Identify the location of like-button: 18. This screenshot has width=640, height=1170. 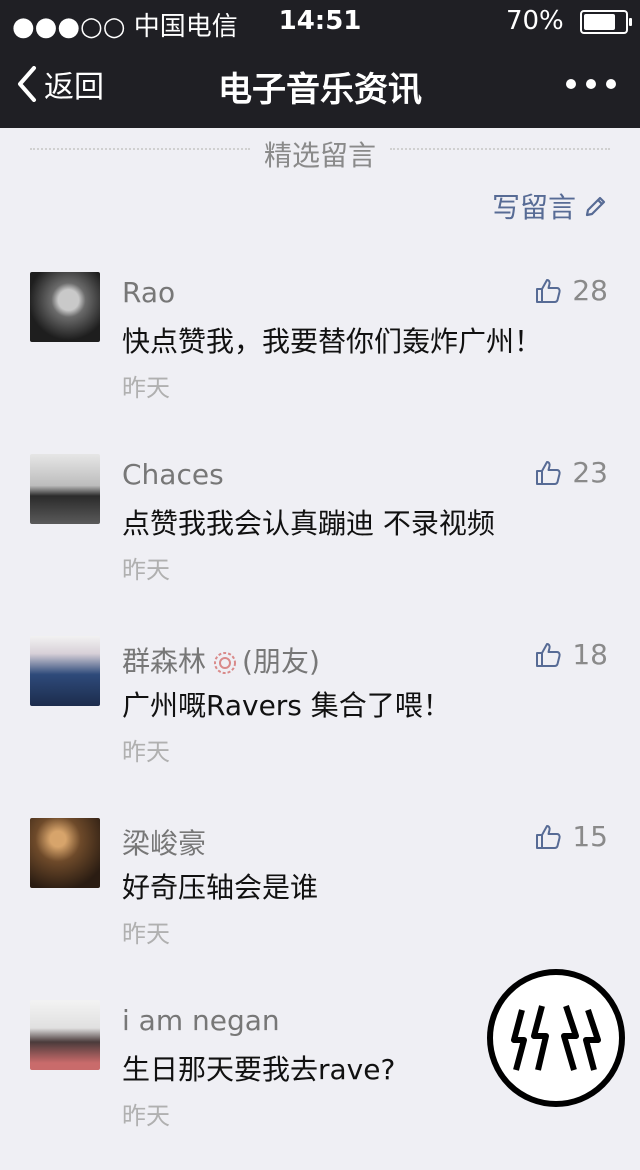
(571, 654).